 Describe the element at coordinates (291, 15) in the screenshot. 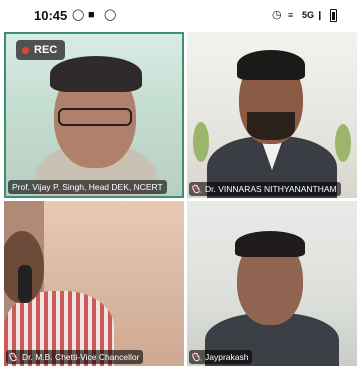

I see `wifi-icon: ≡` at that location.